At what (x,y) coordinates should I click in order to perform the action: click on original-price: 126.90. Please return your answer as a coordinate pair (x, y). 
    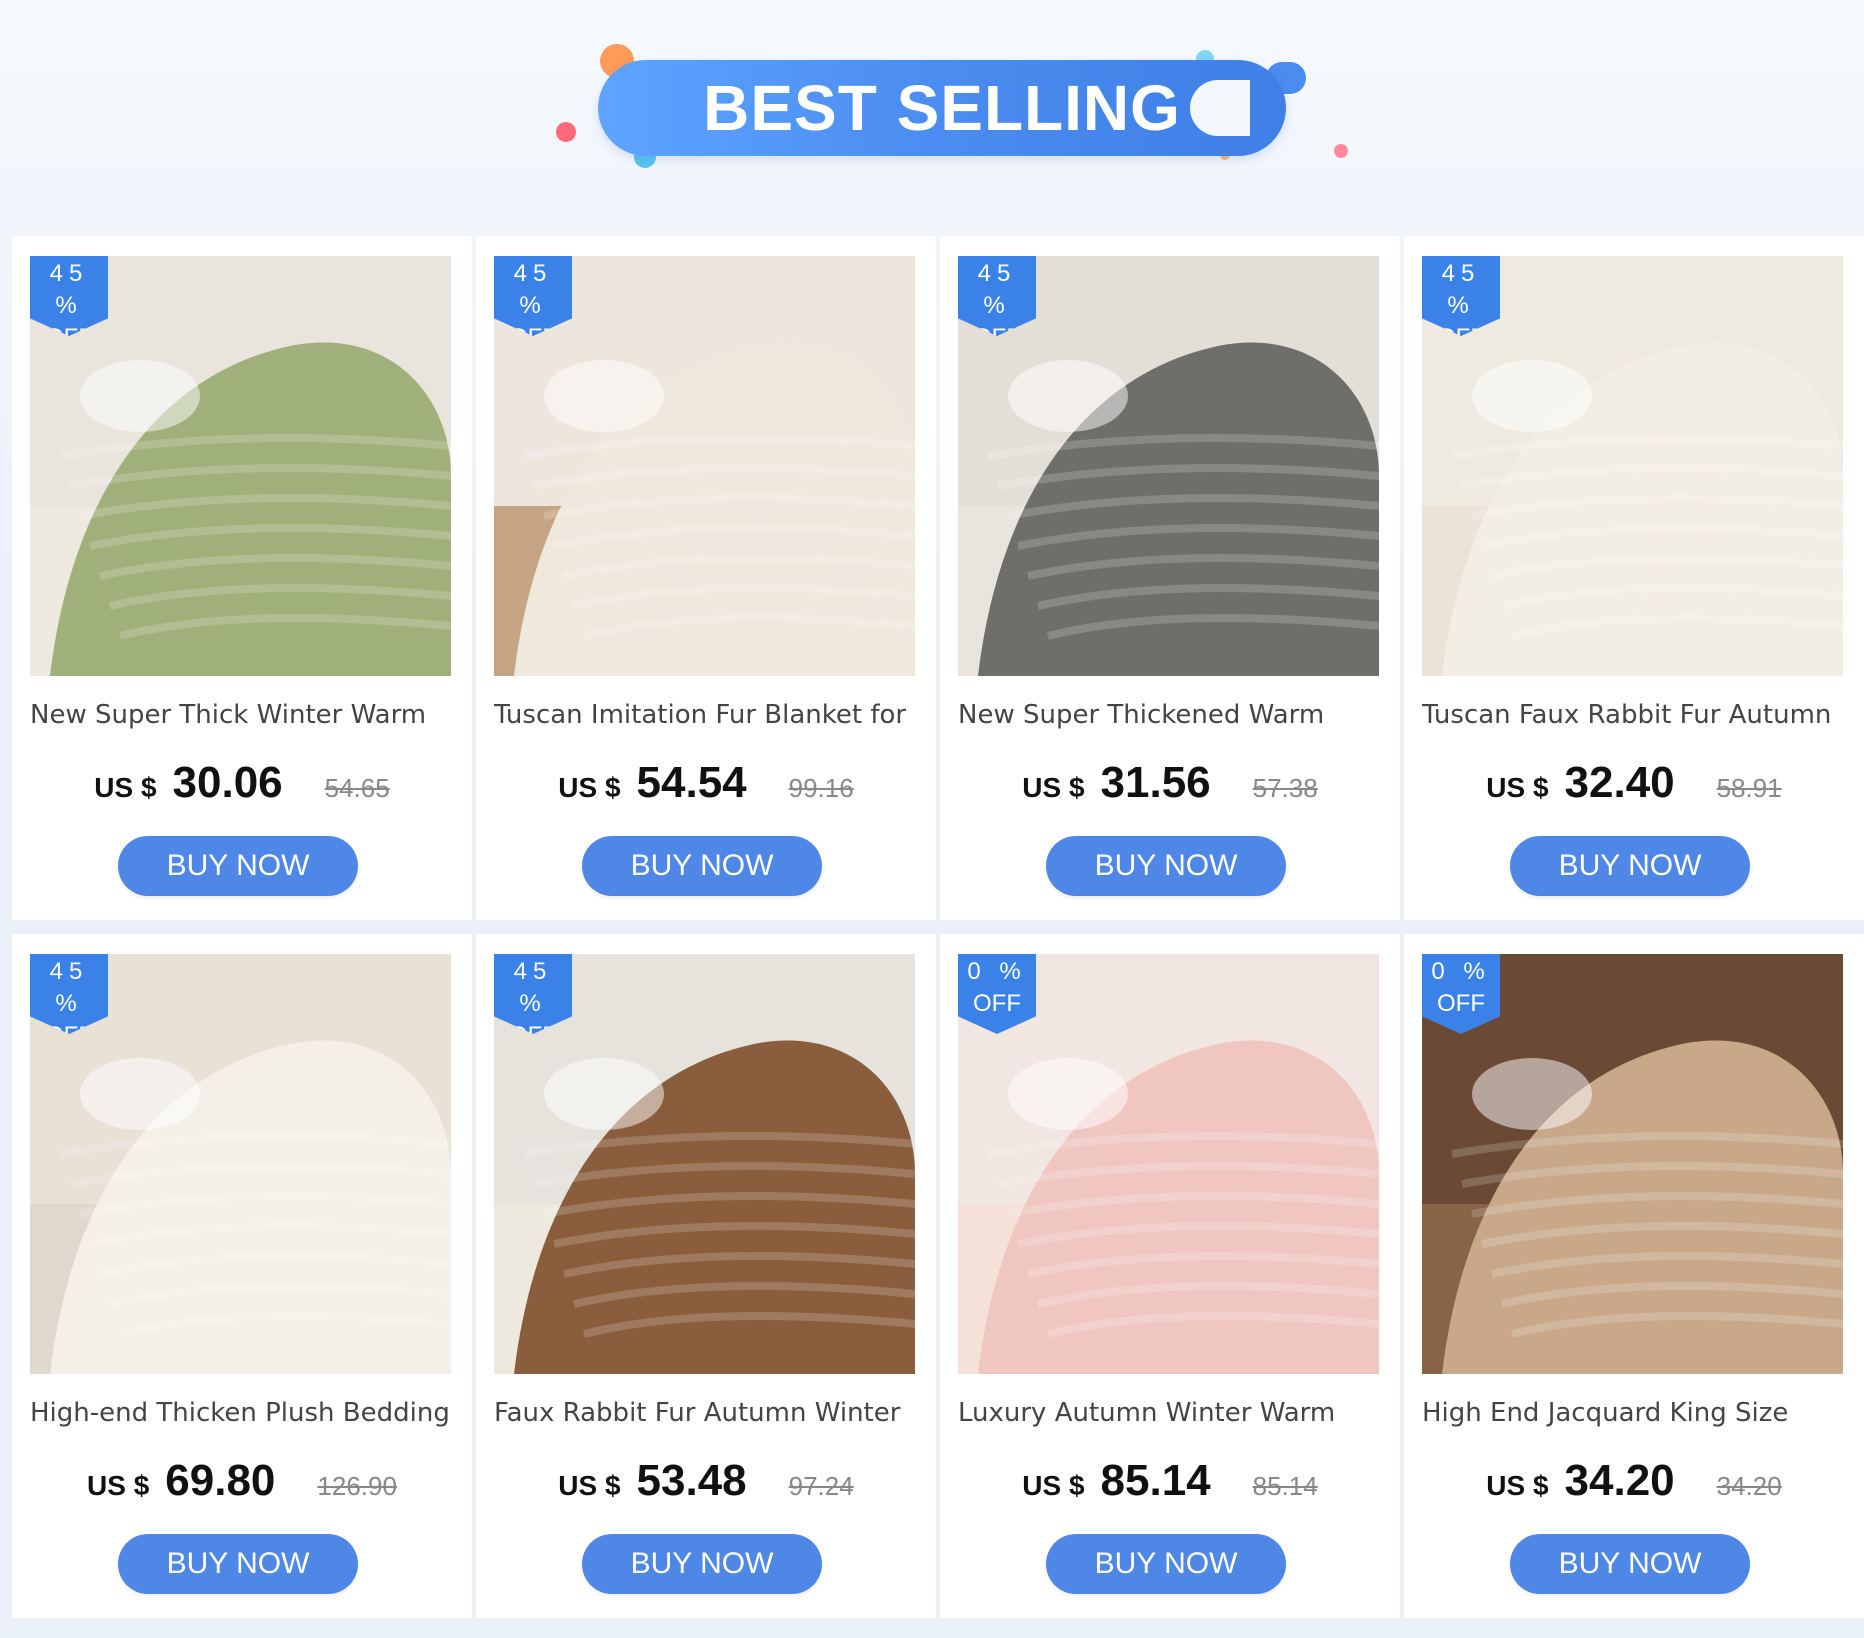
    Looking at the image, I should click on (357, 1486).